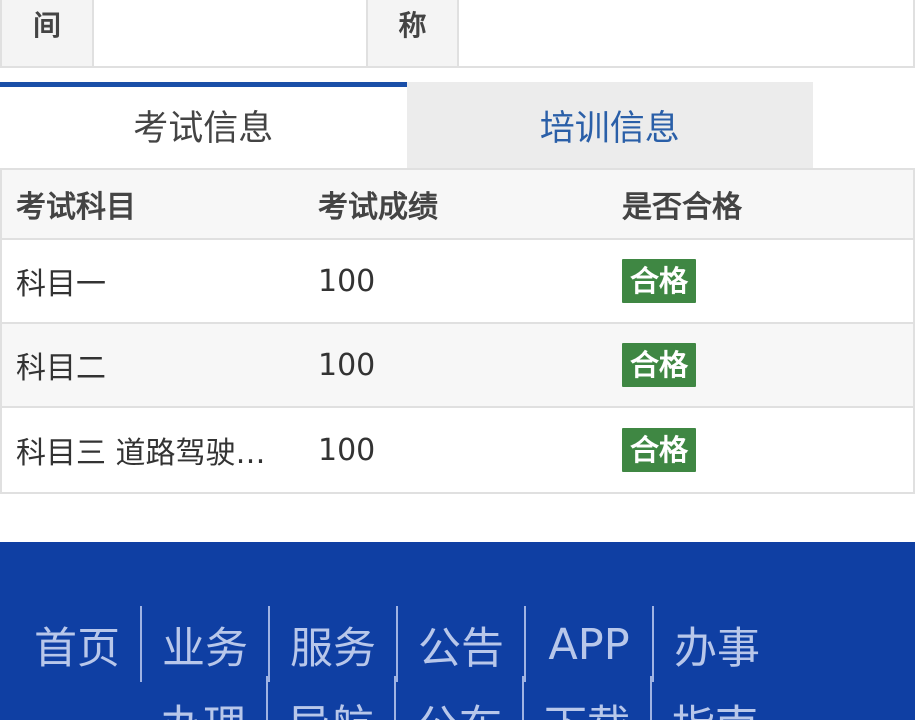 The width and height of the screenshot is (915, 720). I want to click on header-score: 考试成绩, so click(378, 207).